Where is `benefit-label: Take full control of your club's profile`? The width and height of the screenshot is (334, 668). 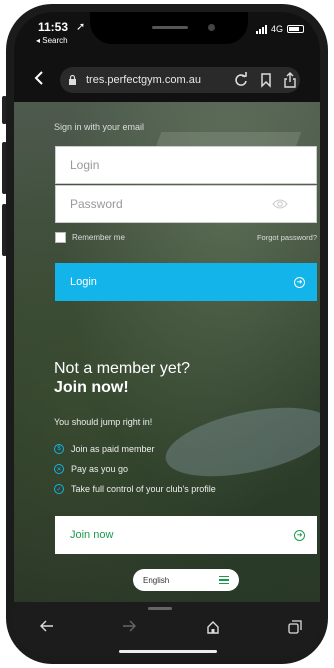
benefit-label: Take full control of your club's profile is located at coordinates (143, 489).